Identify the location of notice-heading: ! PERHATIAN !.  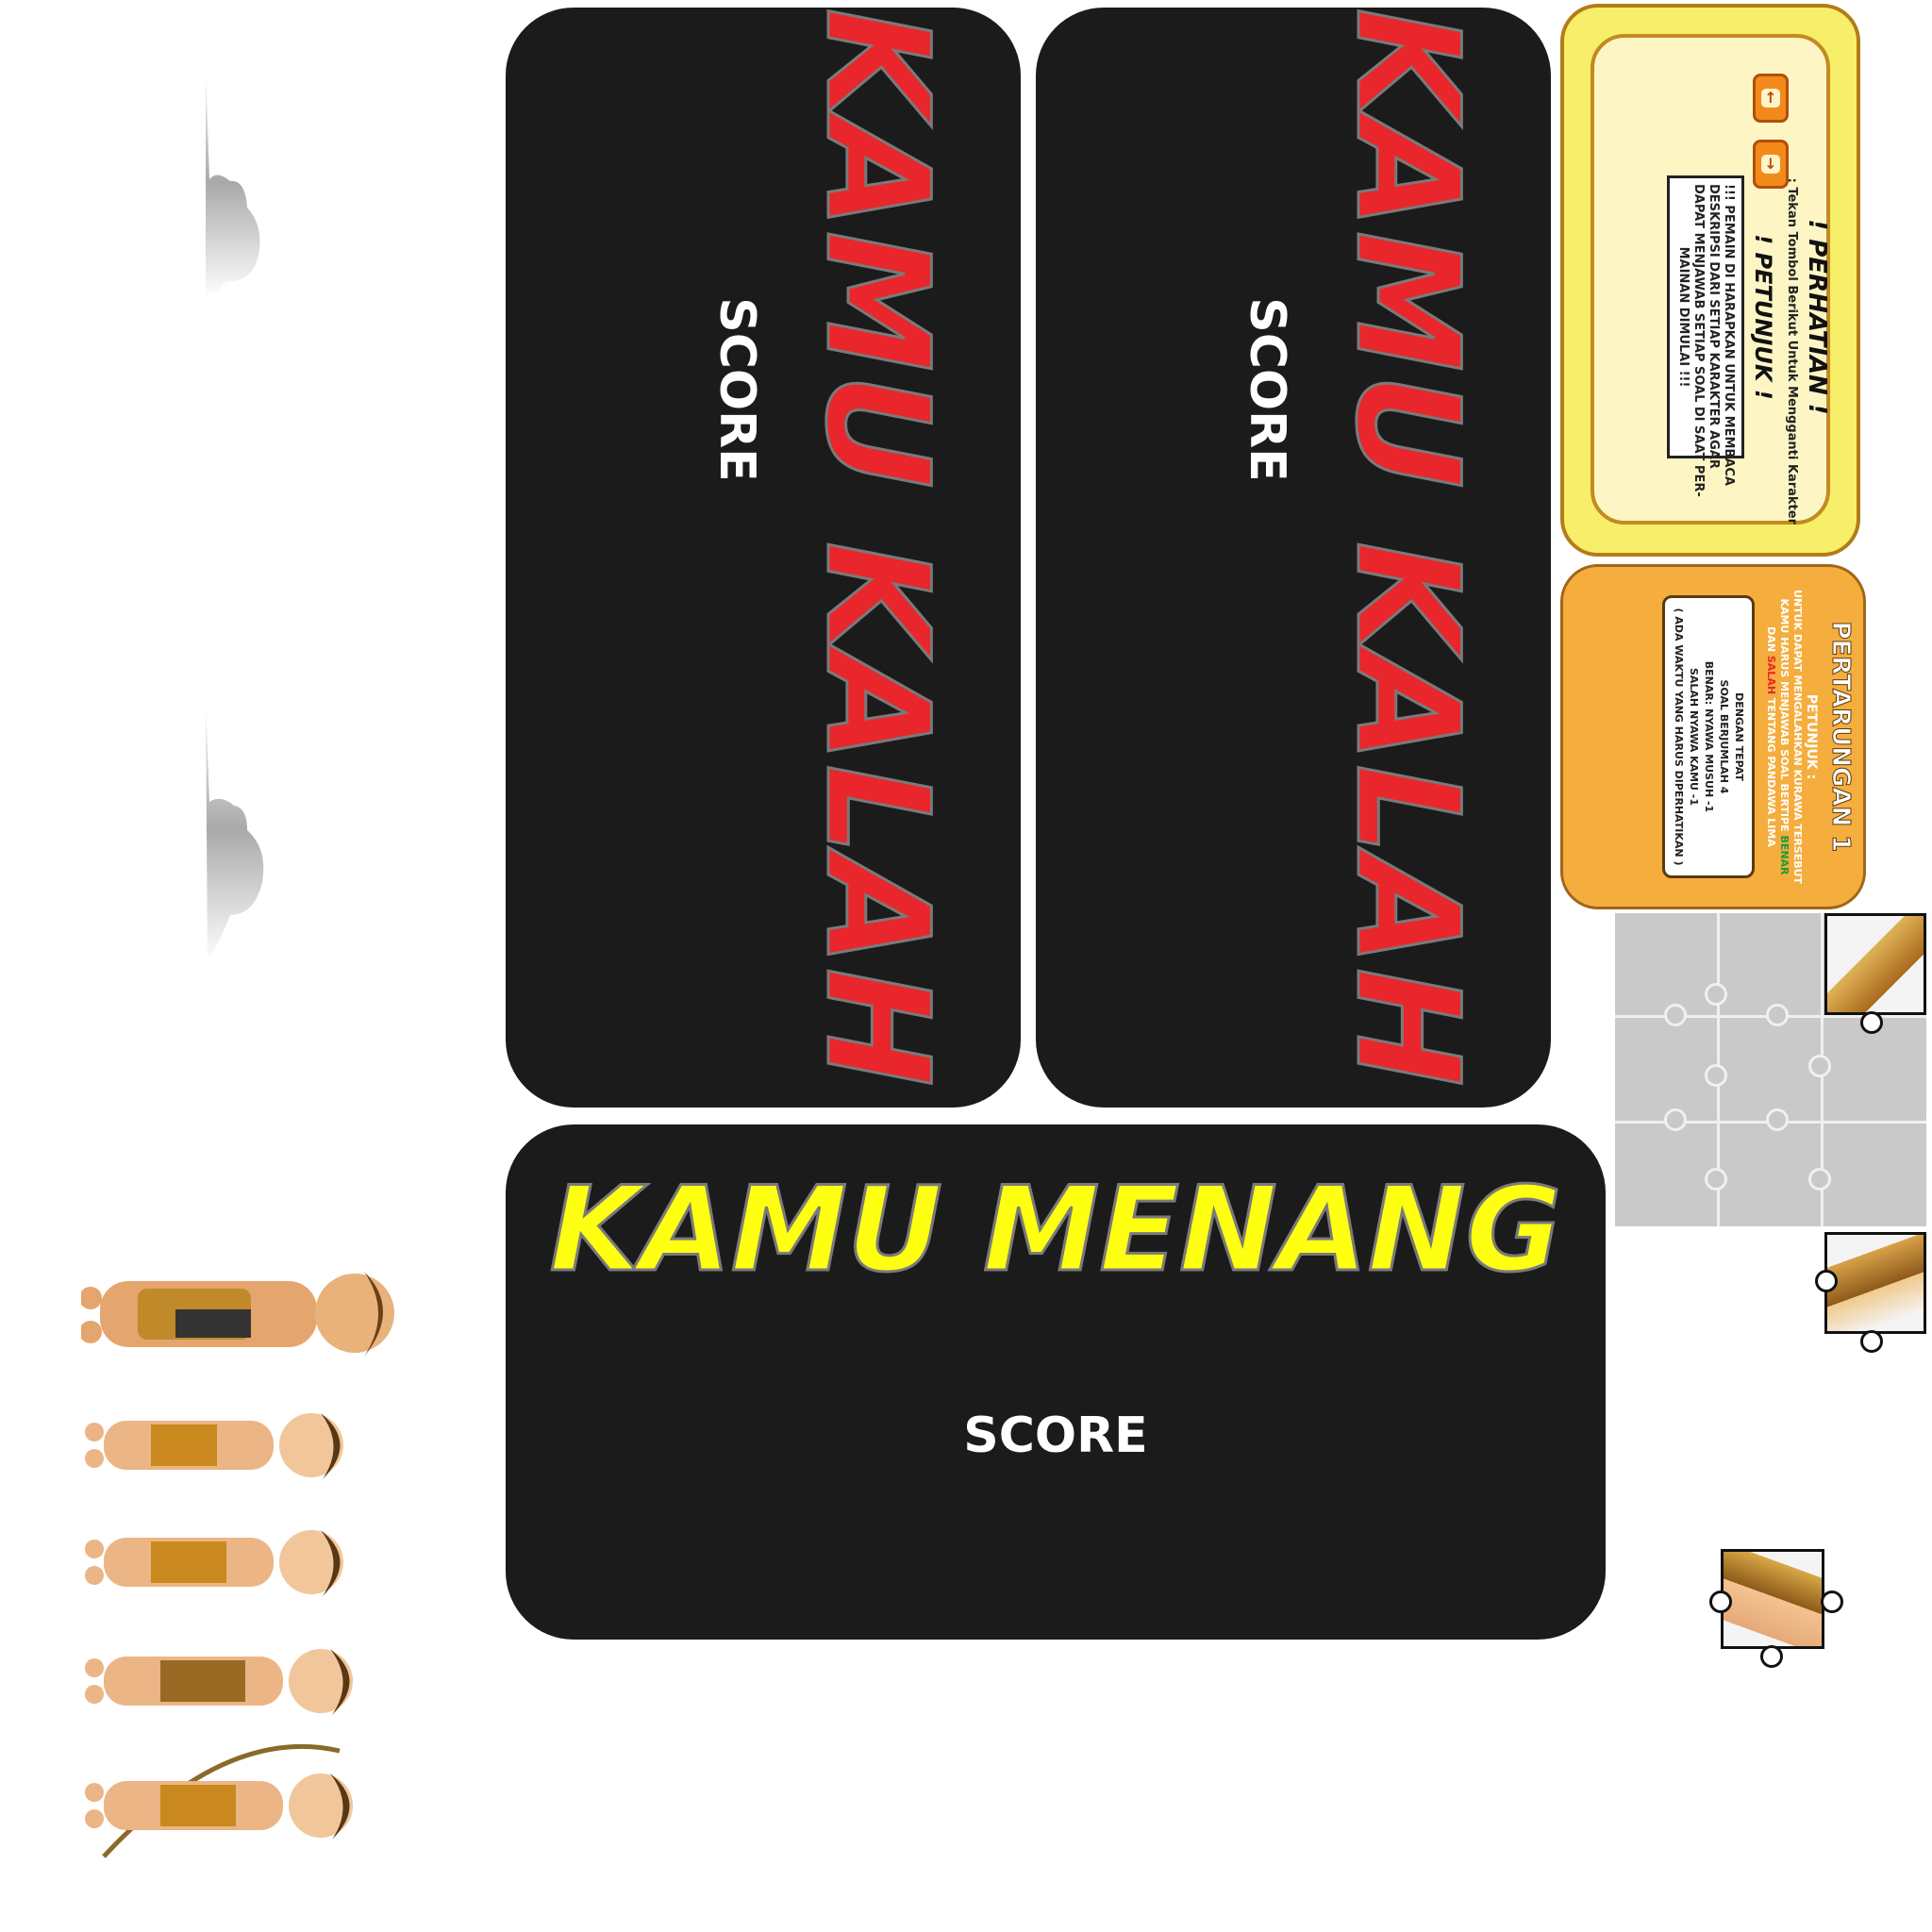
(1817, 317).